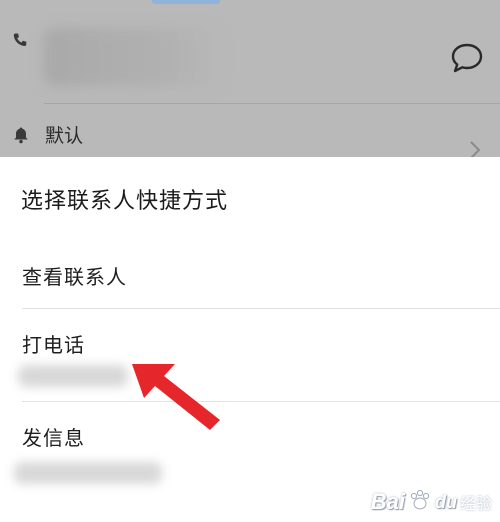  I want to click on ringtone-default-label: 默认, so click(64, 136).